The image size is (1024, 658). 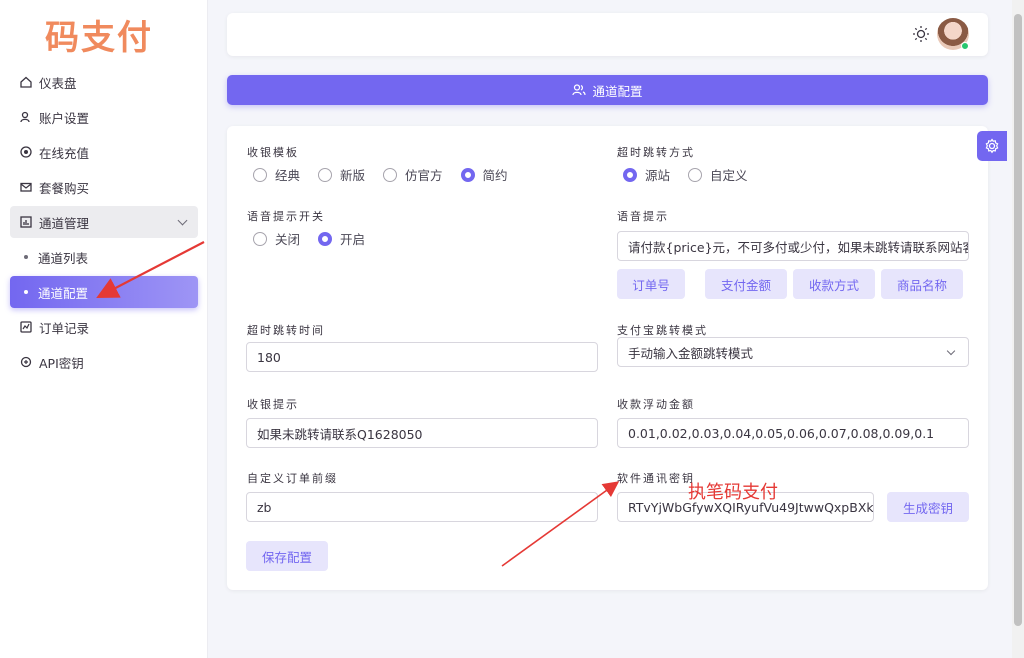 What do you see at coordinates (658, 175) in the screenshot?
I see `radio-label: 源站` at bounding box center [658, 175].